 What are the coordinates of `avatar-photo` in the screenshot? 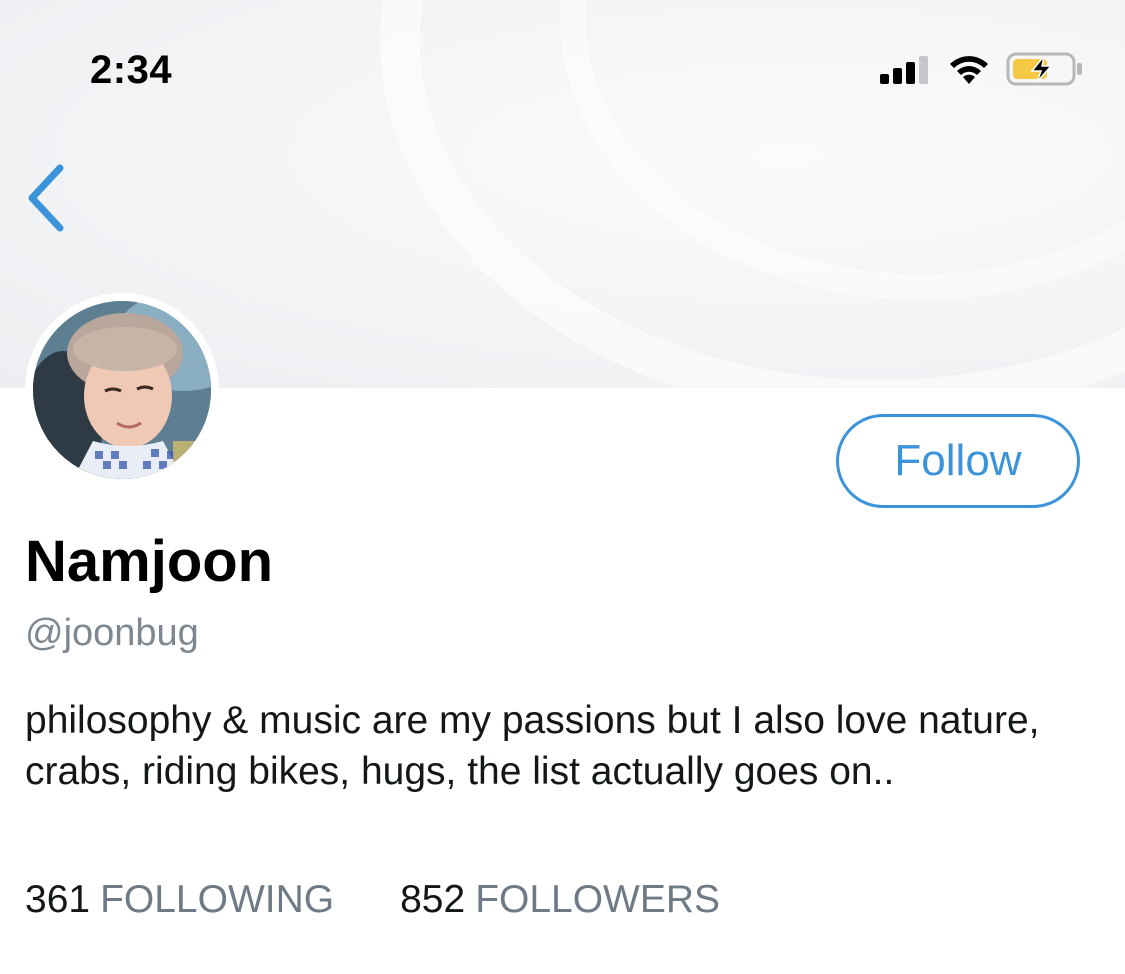 It's located at (122, 390).